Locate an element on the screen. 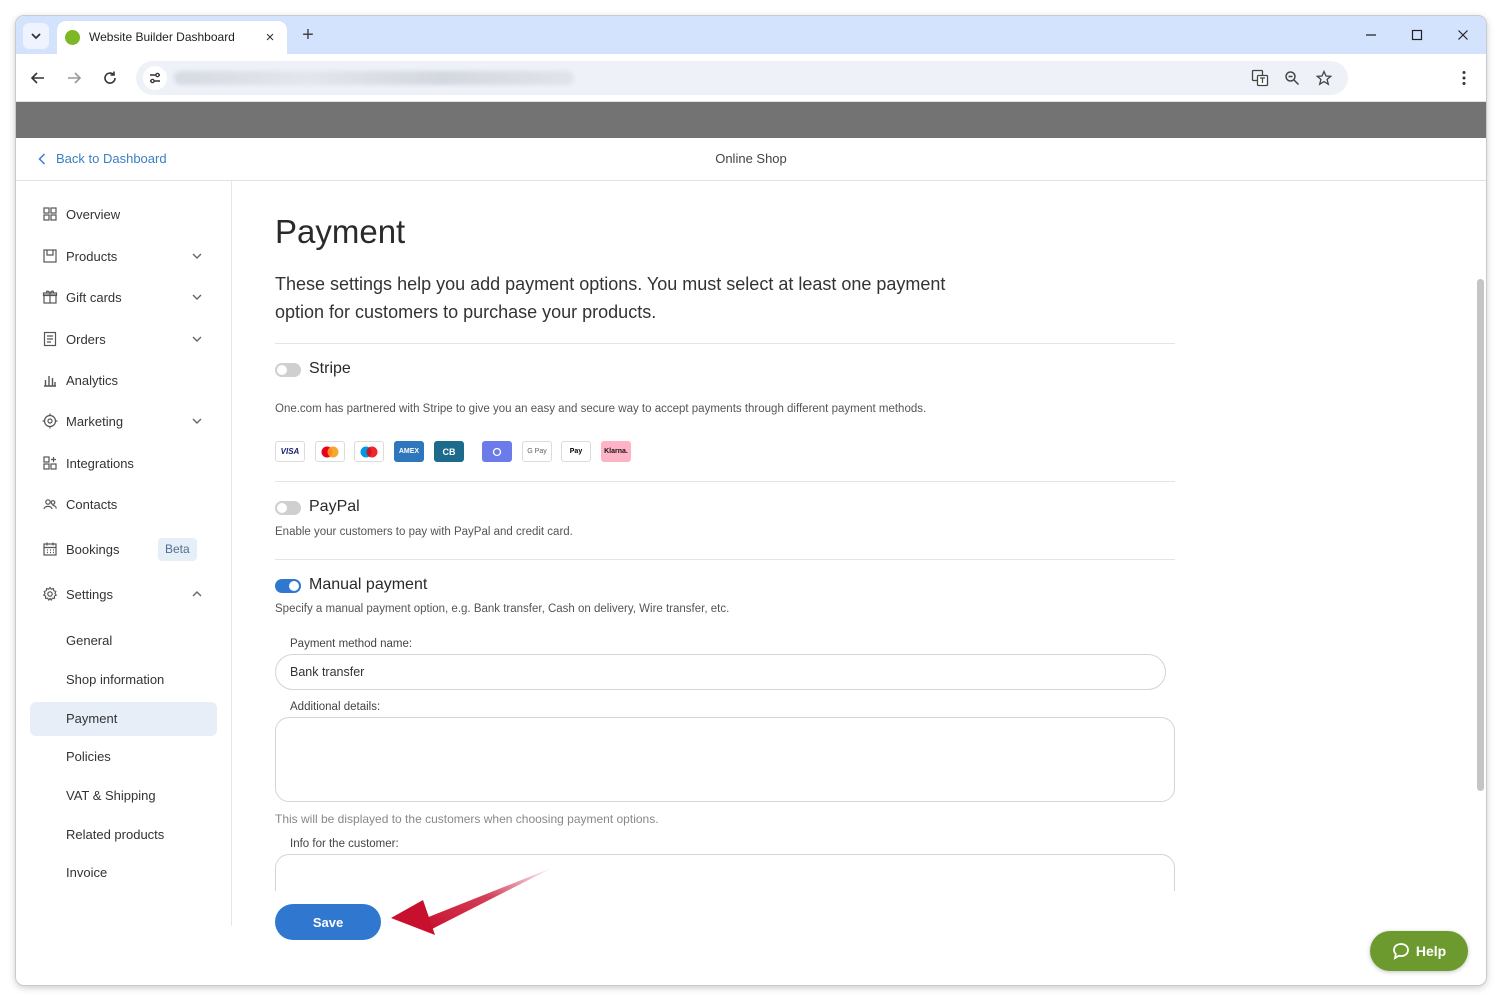 Image resolution: width=1502 pixels, height=1001 pixels. save-button: Save is located at coordinates (328, 922).